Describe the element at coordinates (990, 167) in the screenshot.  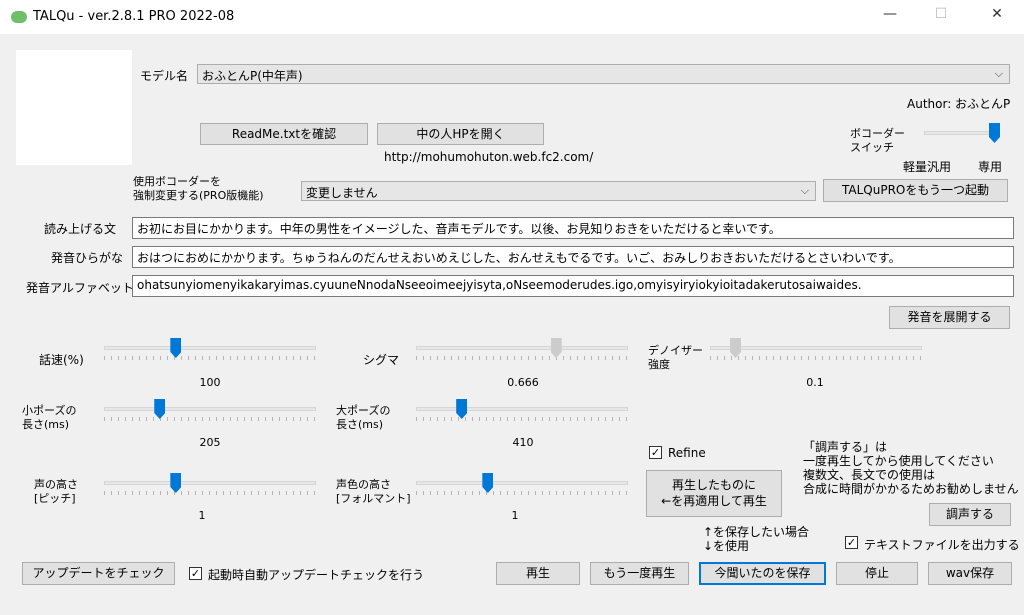
I see `vocoder-right-label: 専用` at that location.